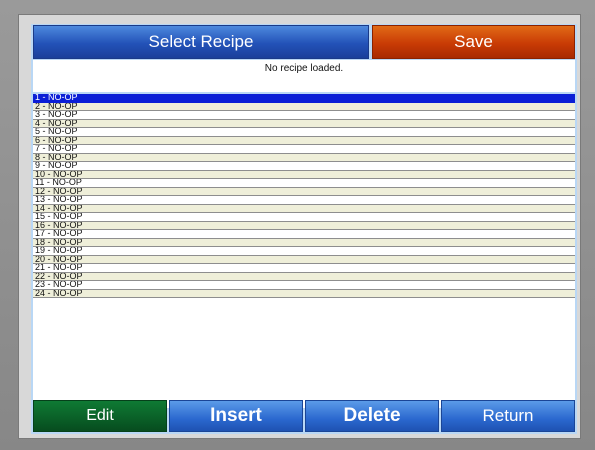 This screenshot has height=450, width=595. What do you see at coordinates (304, 217) in the screenshot?
I see `recipe-list-item: 15 - NO-OP` at bounding box center [304, 217].